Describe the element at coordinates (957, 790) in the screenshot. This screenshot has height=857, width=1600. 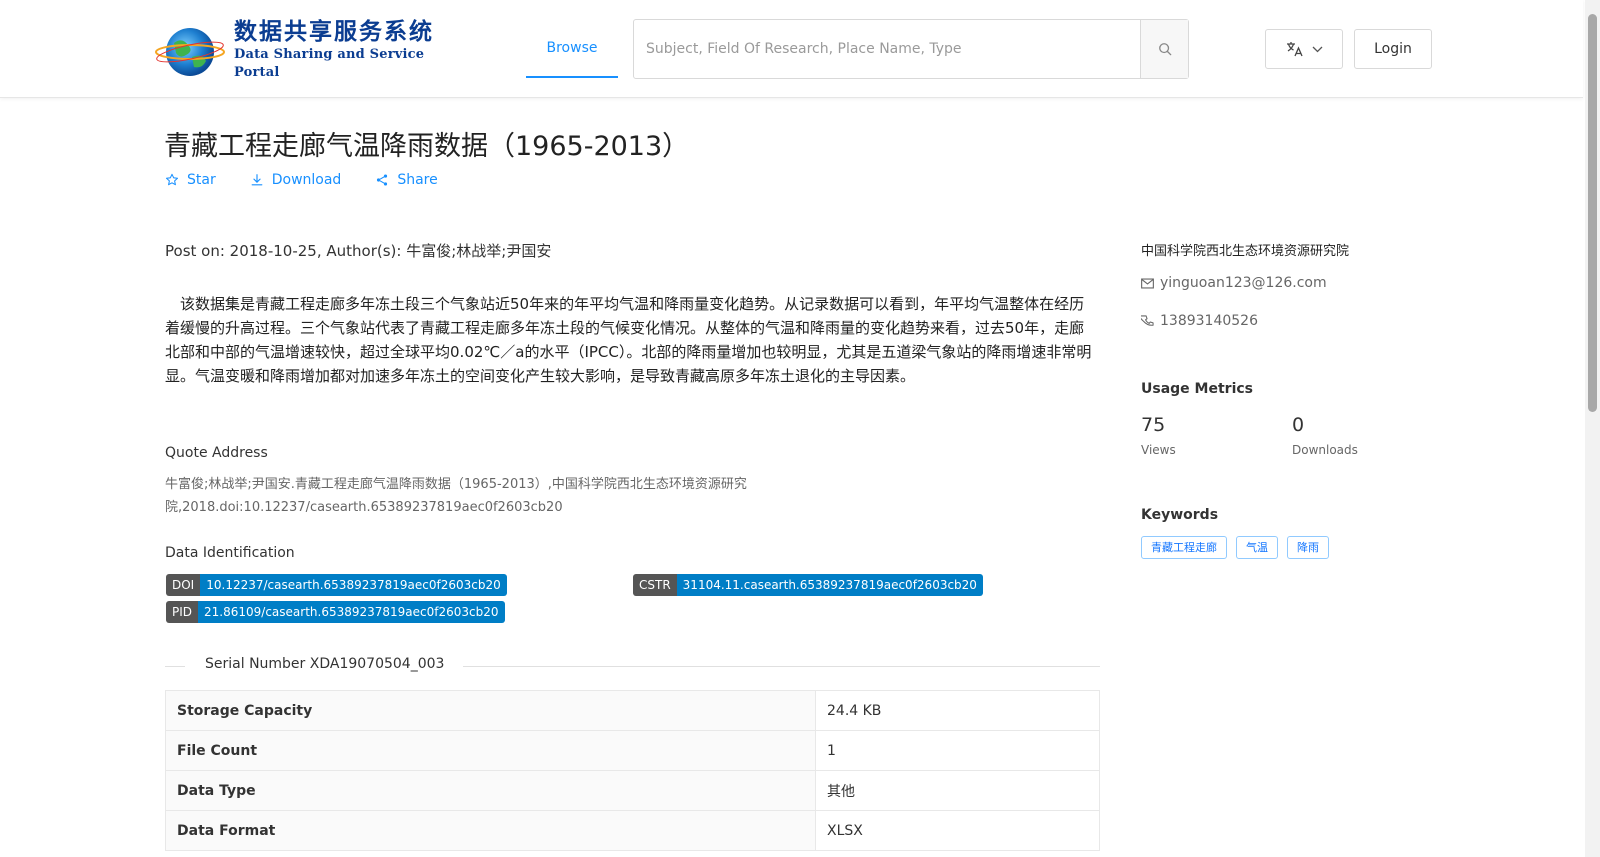
I see `meta-value: 其他` at that location.